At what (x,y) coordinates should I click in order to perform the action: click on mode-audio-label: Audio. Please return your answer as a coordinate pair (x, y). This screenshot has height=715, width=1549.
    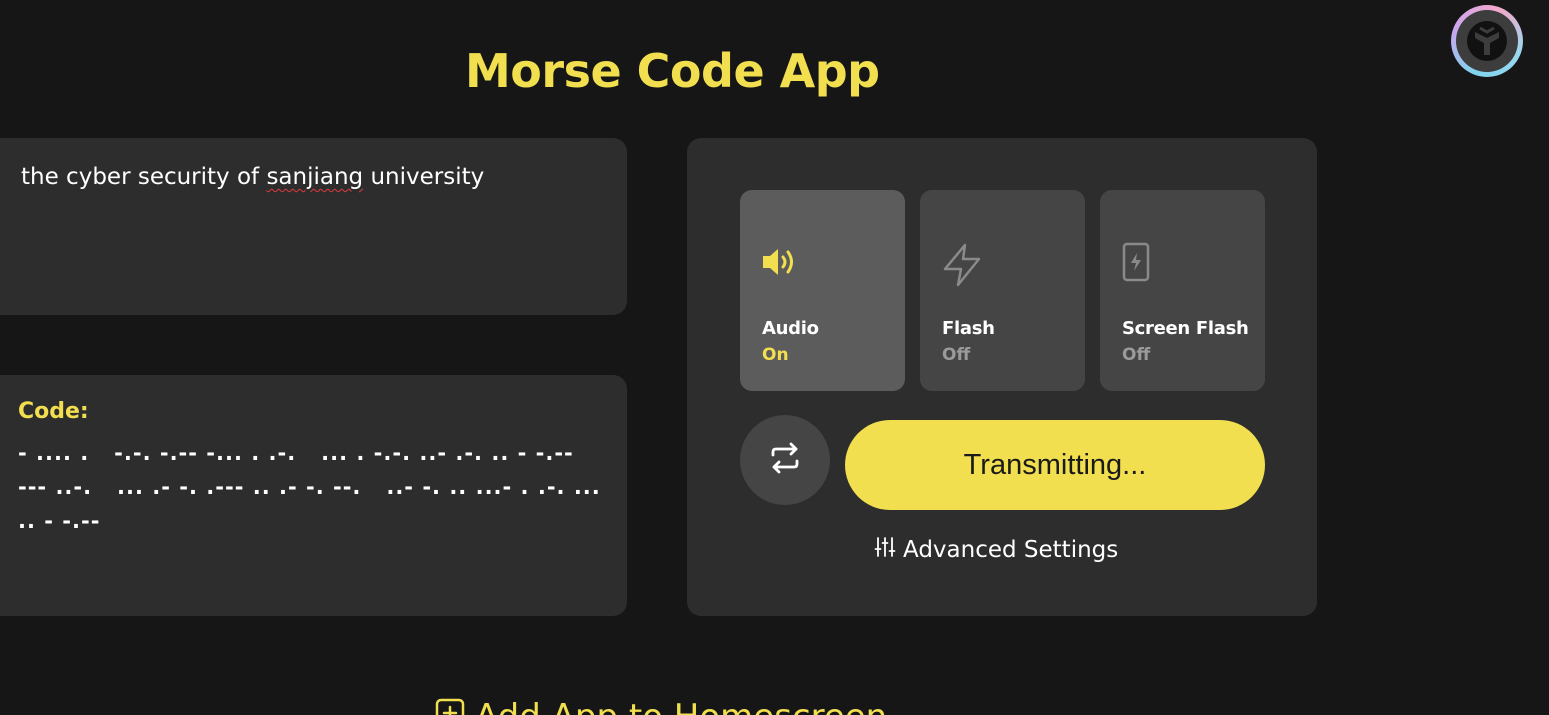
    Looking at the image, I should click on (790, 328).